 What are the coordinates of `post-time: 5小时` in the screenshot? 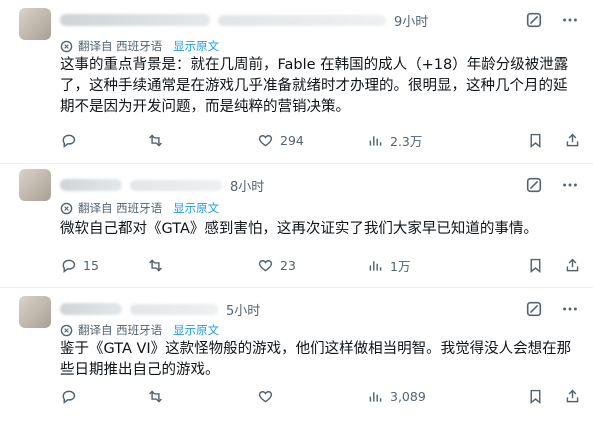 It's located at (243, 309).